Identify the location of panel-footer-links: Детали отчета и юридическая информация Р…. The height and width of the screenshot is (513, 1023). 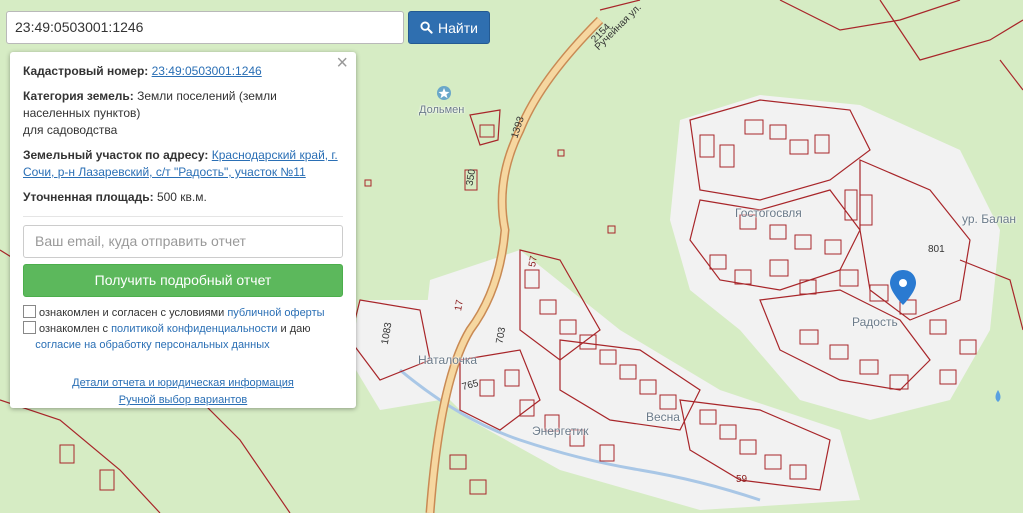
(183, 391).